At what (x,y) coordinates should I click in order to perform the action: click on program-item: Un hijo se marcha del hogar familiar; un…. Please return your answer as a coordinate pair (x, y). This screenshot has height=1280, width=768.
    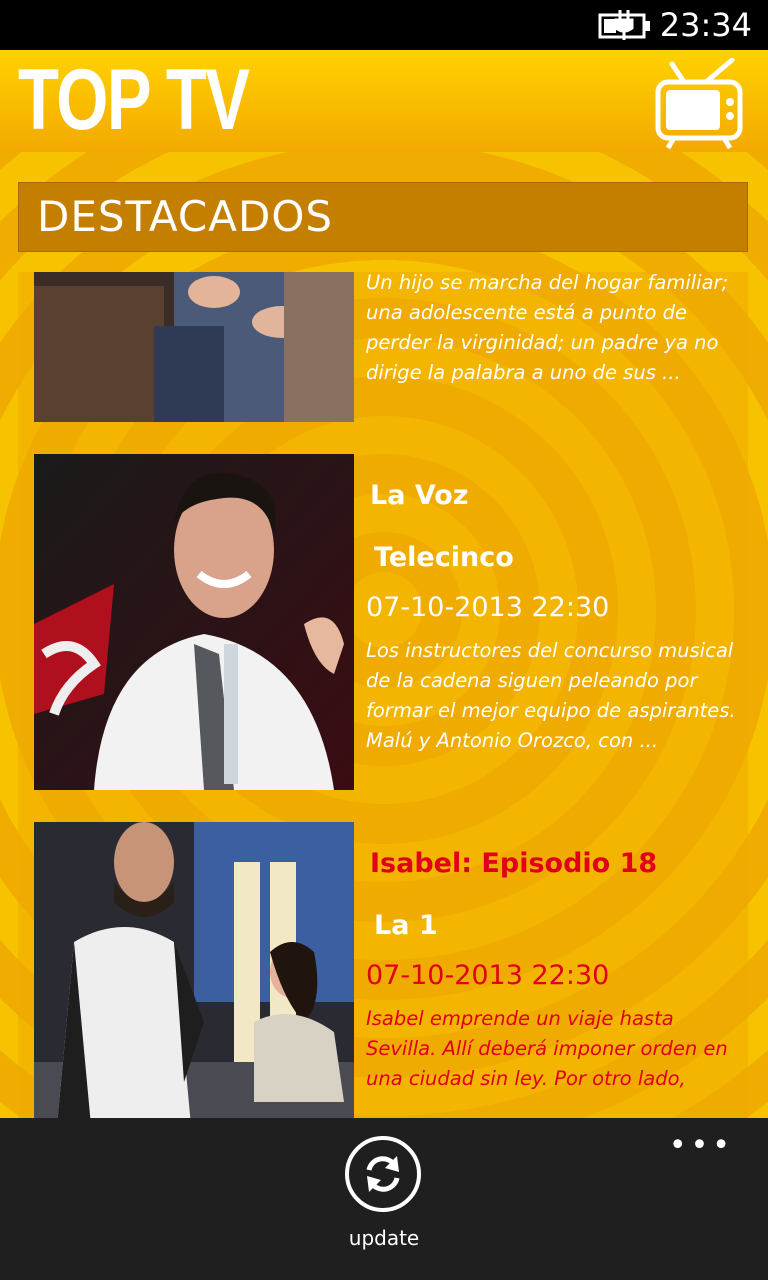
    Looking at the image, I should click on (384, 347).